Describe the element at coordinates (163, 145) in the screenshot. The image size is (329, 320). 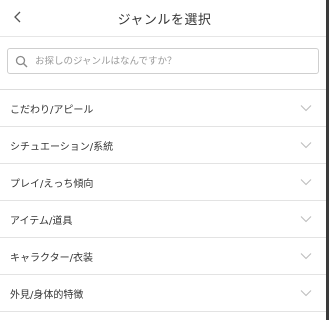
I see `genre-item-situation: シチュエーション/系統` at that location.